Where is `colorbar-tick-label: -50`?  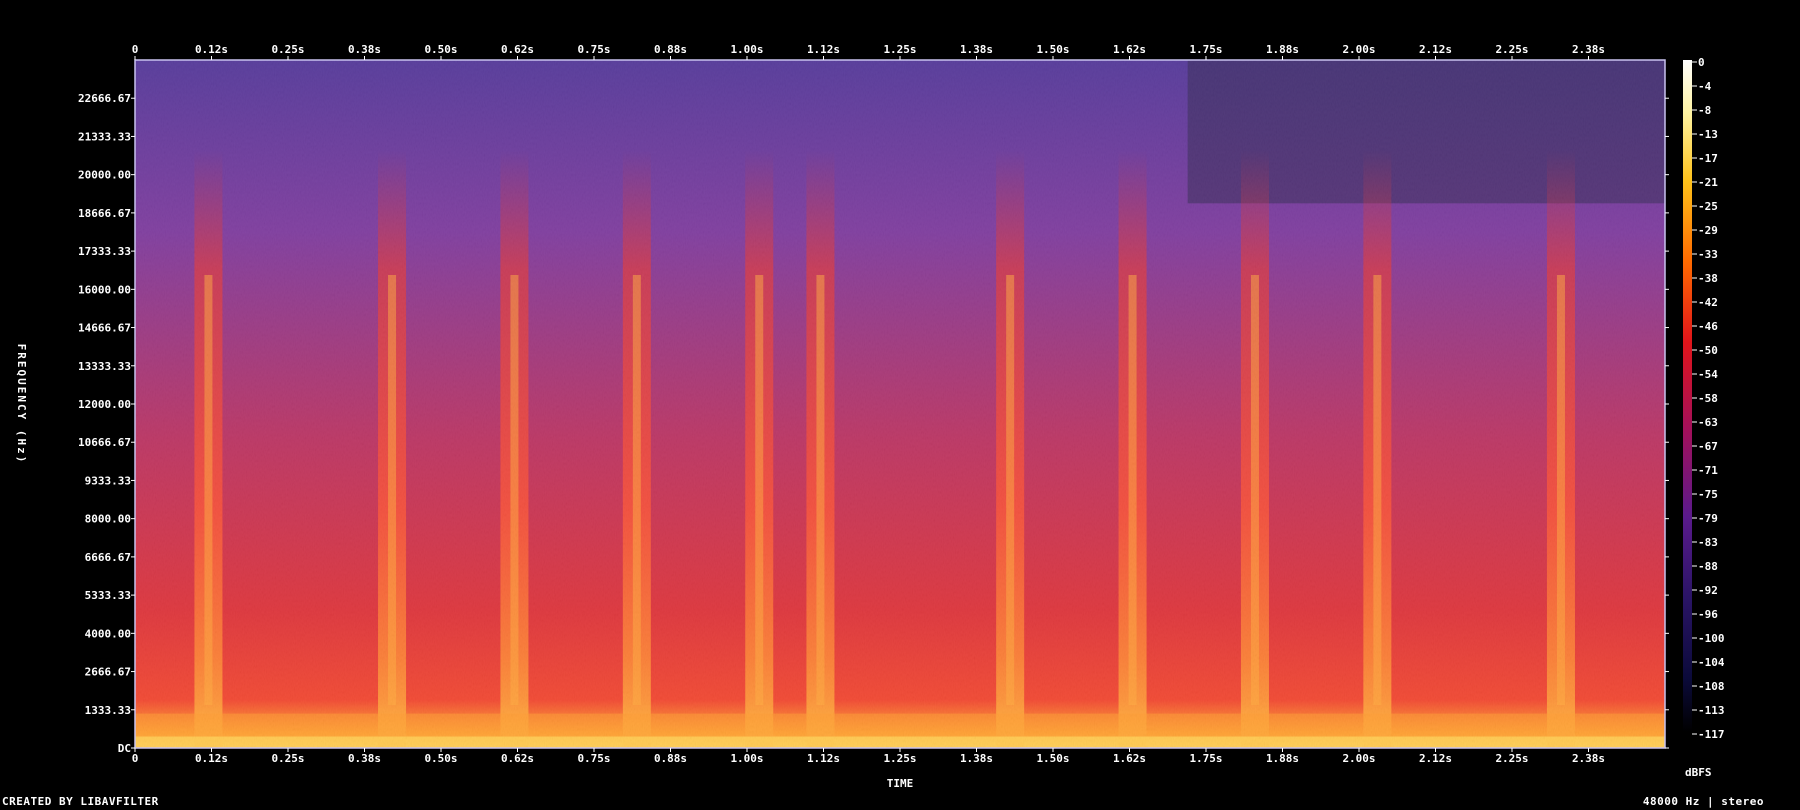
colorbar-tick-label: -50 is located at coordinates (1708, 350).